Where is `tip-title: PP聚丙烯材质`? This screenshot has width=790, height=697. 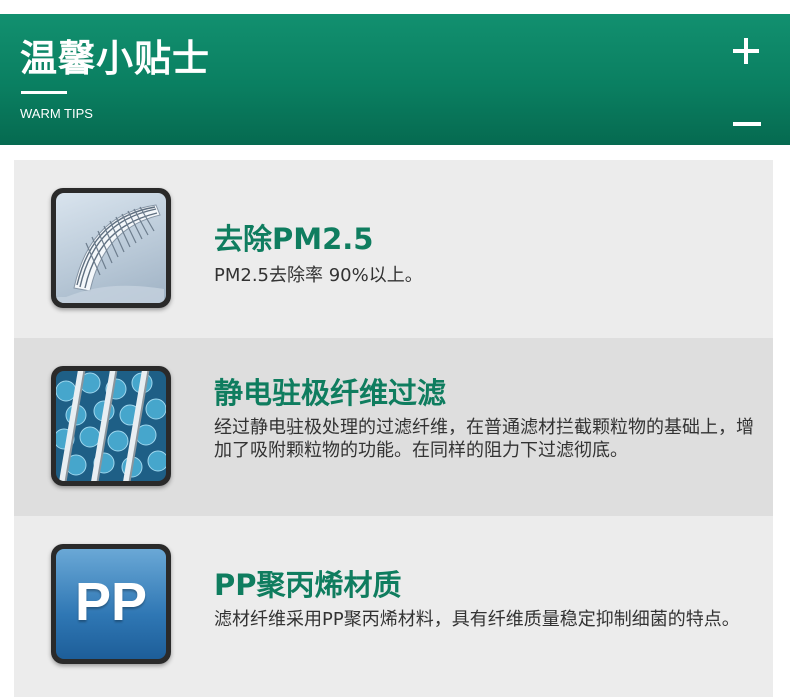
tip-title: PP聚丙烯材质 is located at coordinates (308, 585).